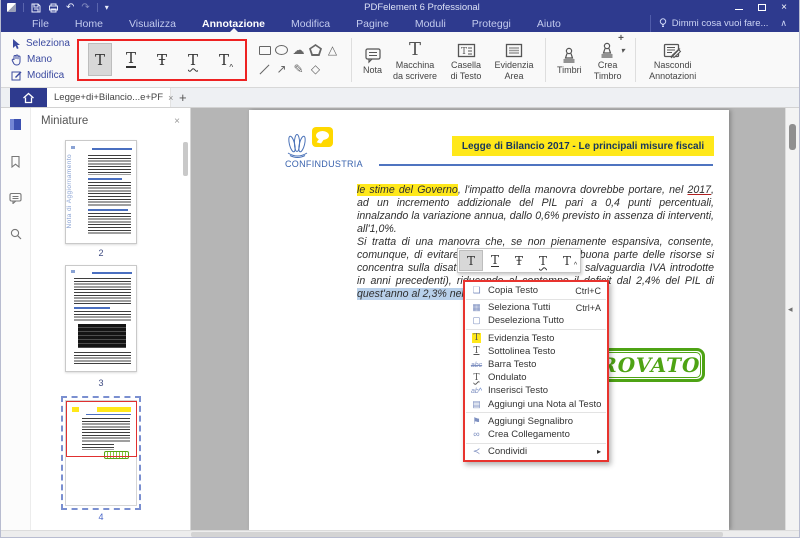 This screenshot has width=800, height=538. Describe the element at coordinates (102, 336) in the screenshot. I see `mini-table` at that location.